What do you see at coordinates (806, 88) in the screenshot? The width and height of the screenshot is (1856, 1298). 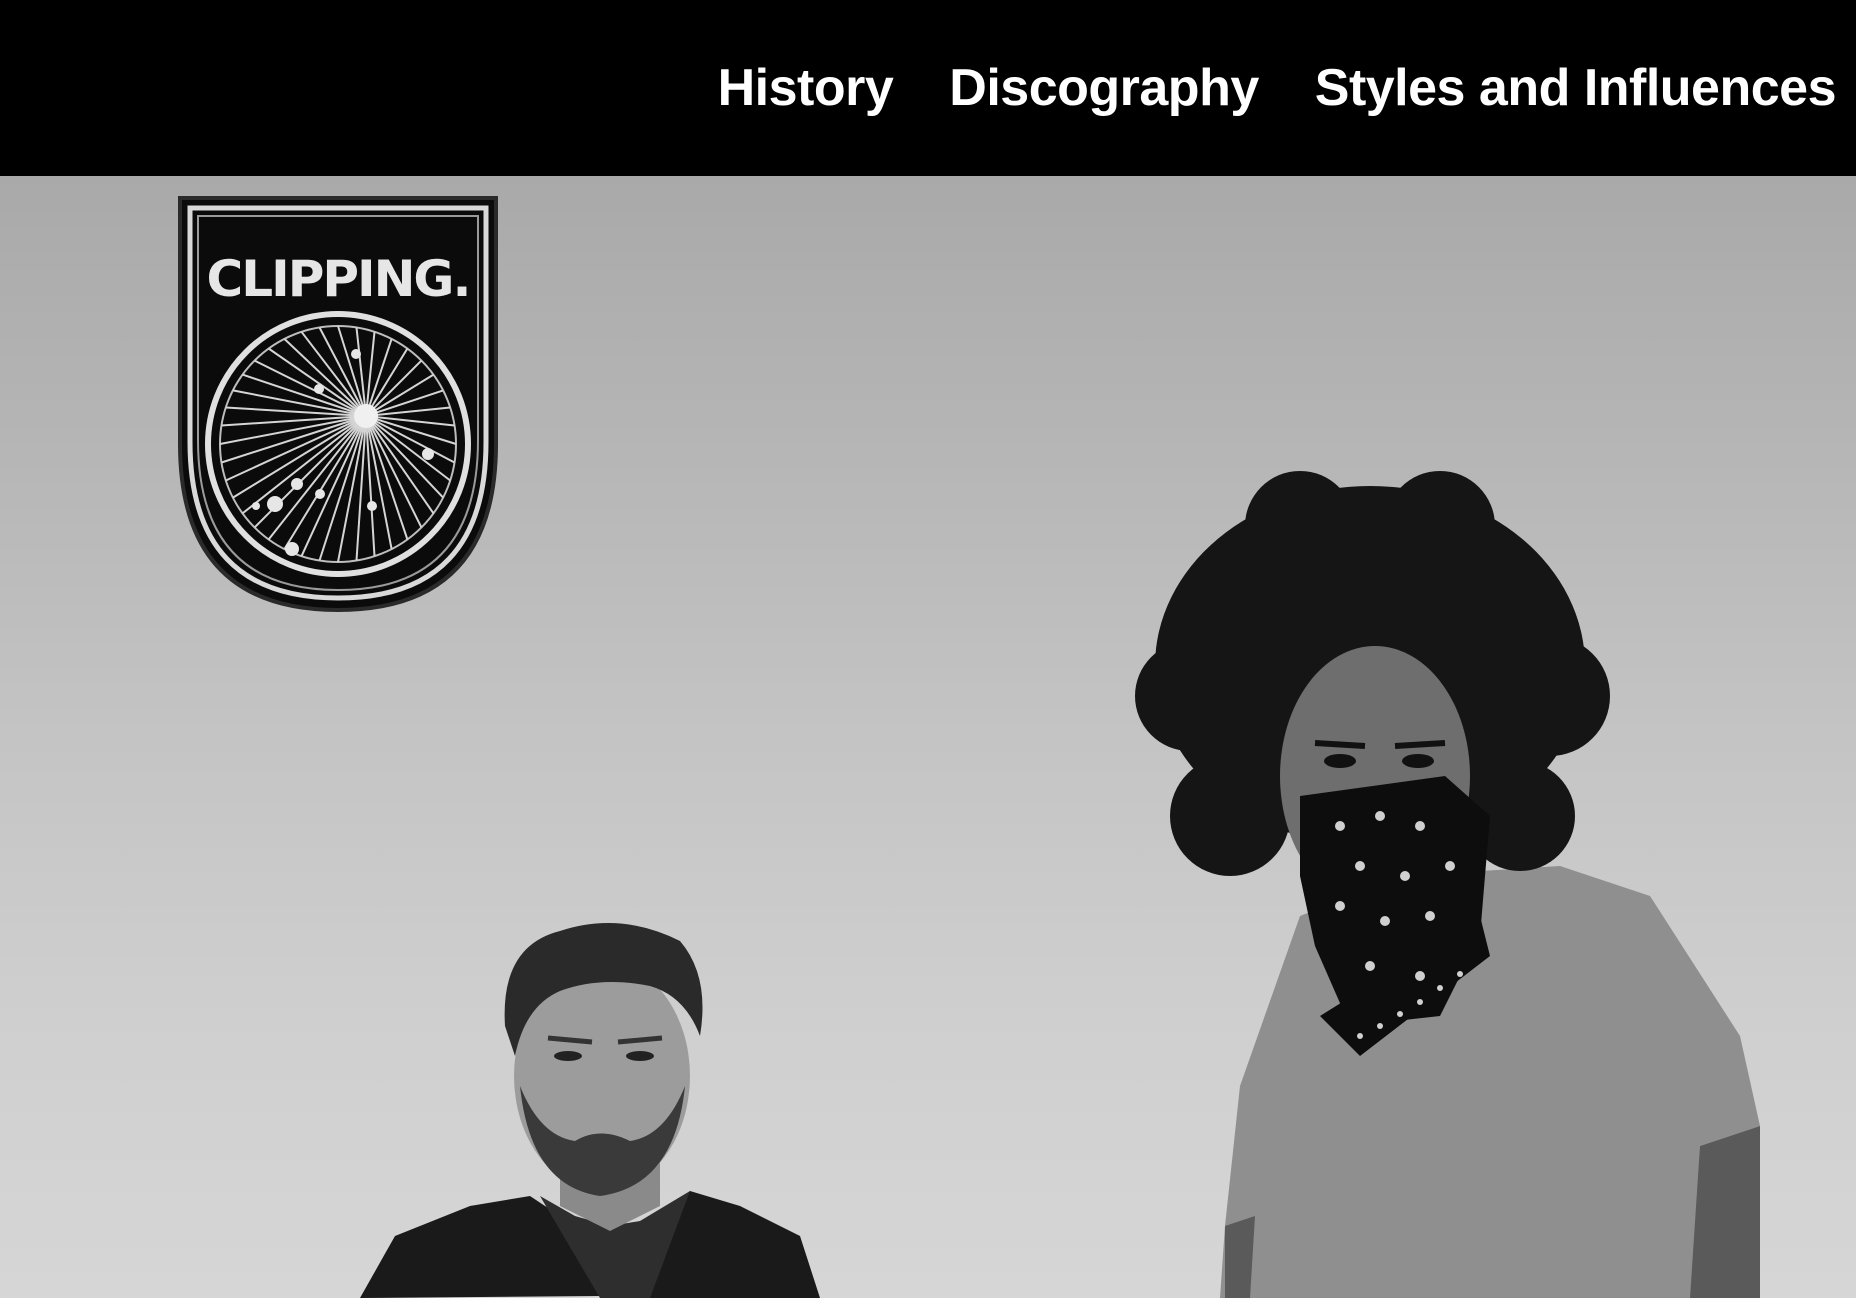 I see `nav-link-history: History` at bounding box center [806, 88].